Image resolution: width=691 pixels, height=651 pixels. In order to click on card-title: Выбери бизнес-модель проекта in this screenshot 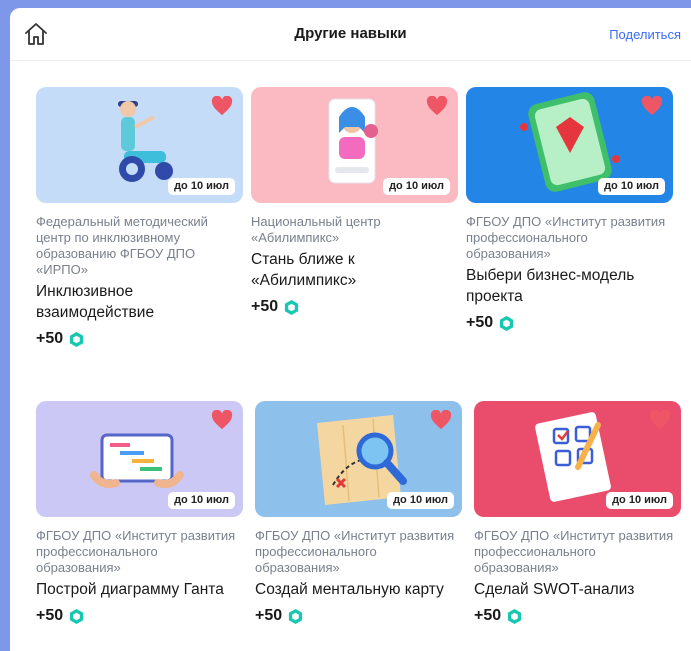, I will do `click(550, 286)`.